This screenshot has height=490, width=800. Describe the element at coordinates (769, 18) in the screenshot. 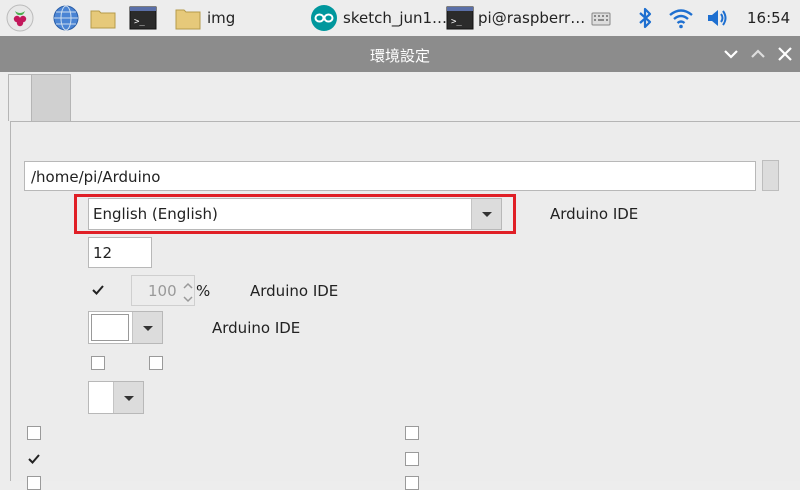

I see `clock: 16:54` at that location.